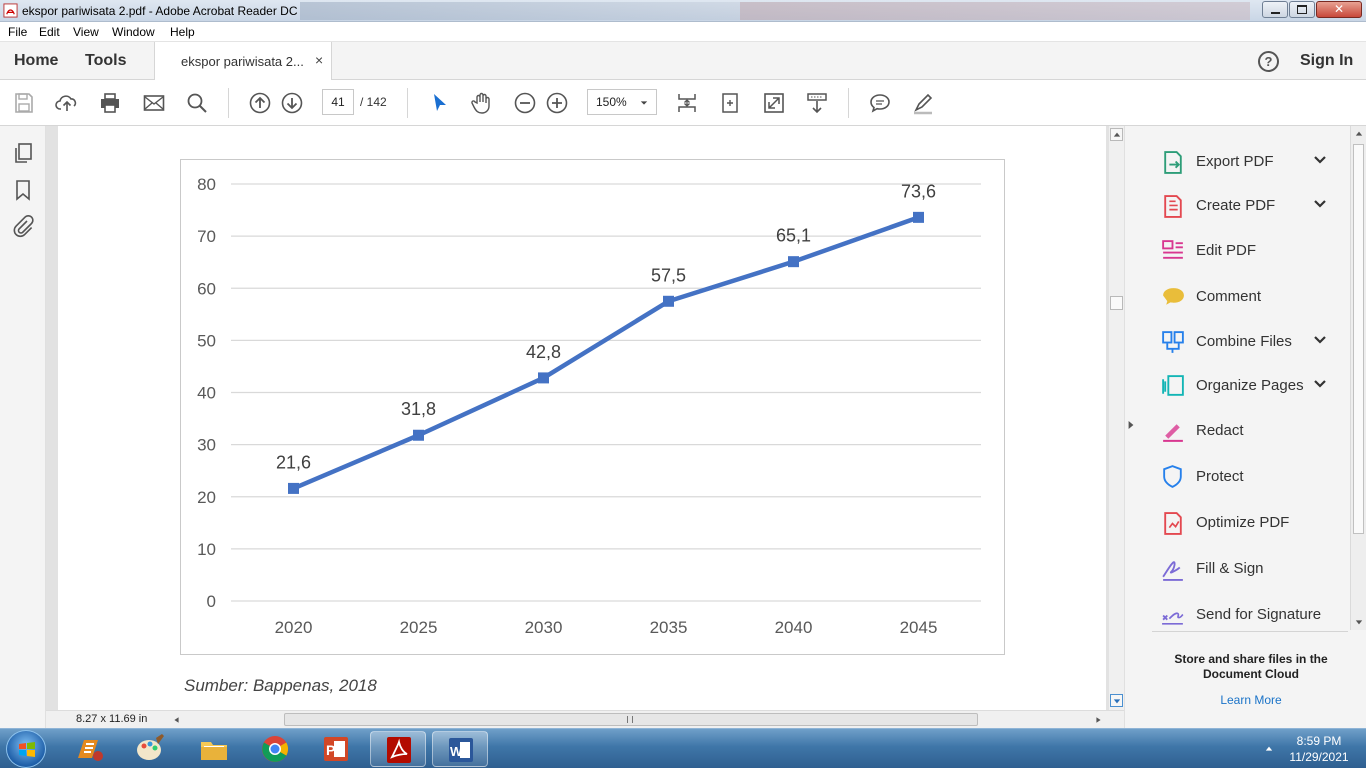  Describe the element at coordinates (1250, 614) in the screenshot. I see `tool-send-signature: Send for Signature` at that location.